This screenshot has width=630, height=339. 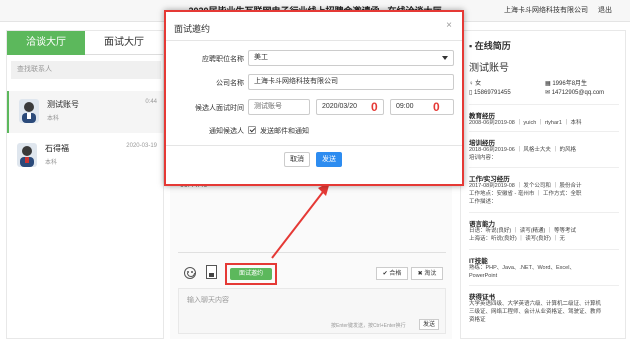 What do you see at coordinates (63, 104) in the screenshot?
I see `contact-name: 测试账号` at bounding box center [63, 104].